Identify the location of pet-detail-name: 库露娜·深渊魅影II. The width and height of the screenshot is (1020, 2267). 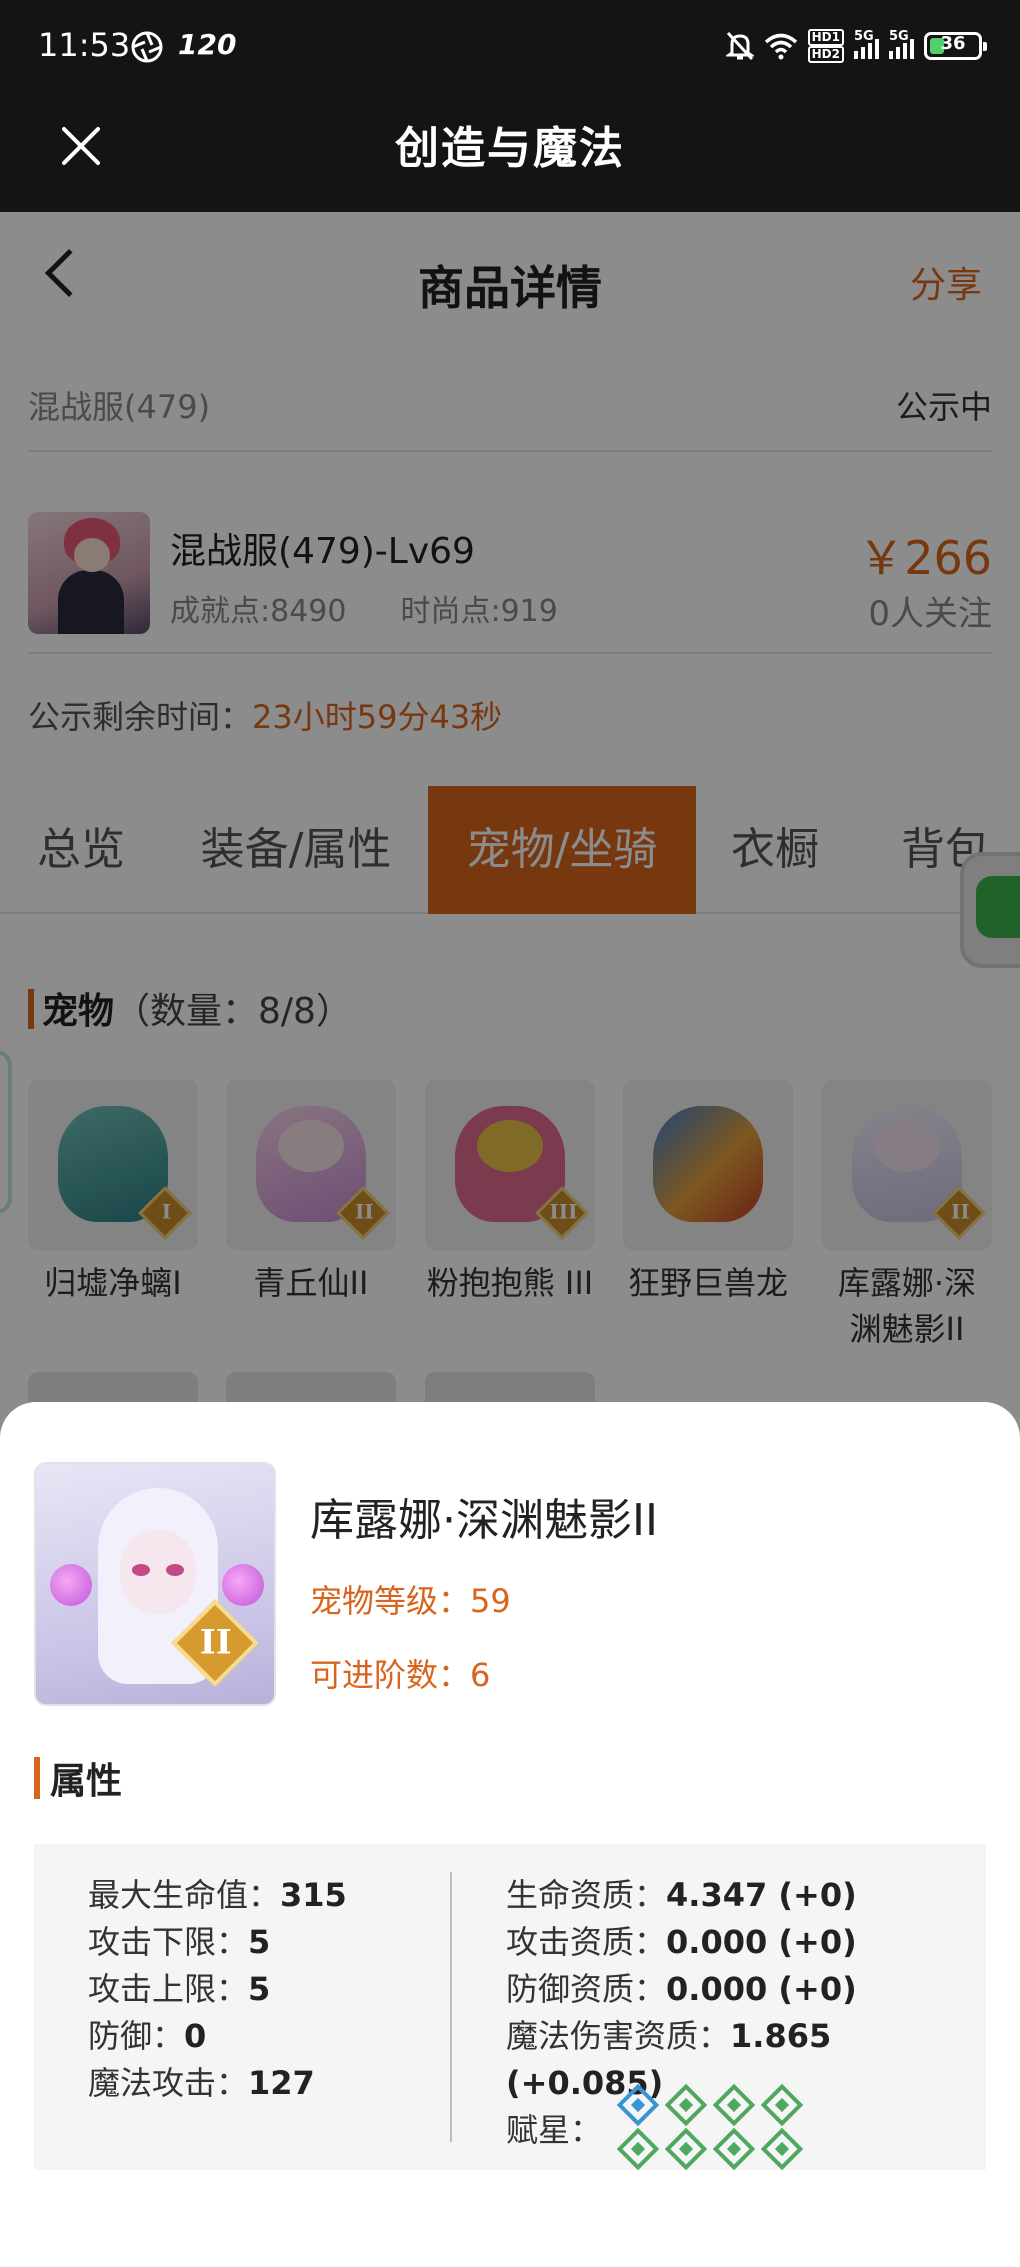
(484, 1520).